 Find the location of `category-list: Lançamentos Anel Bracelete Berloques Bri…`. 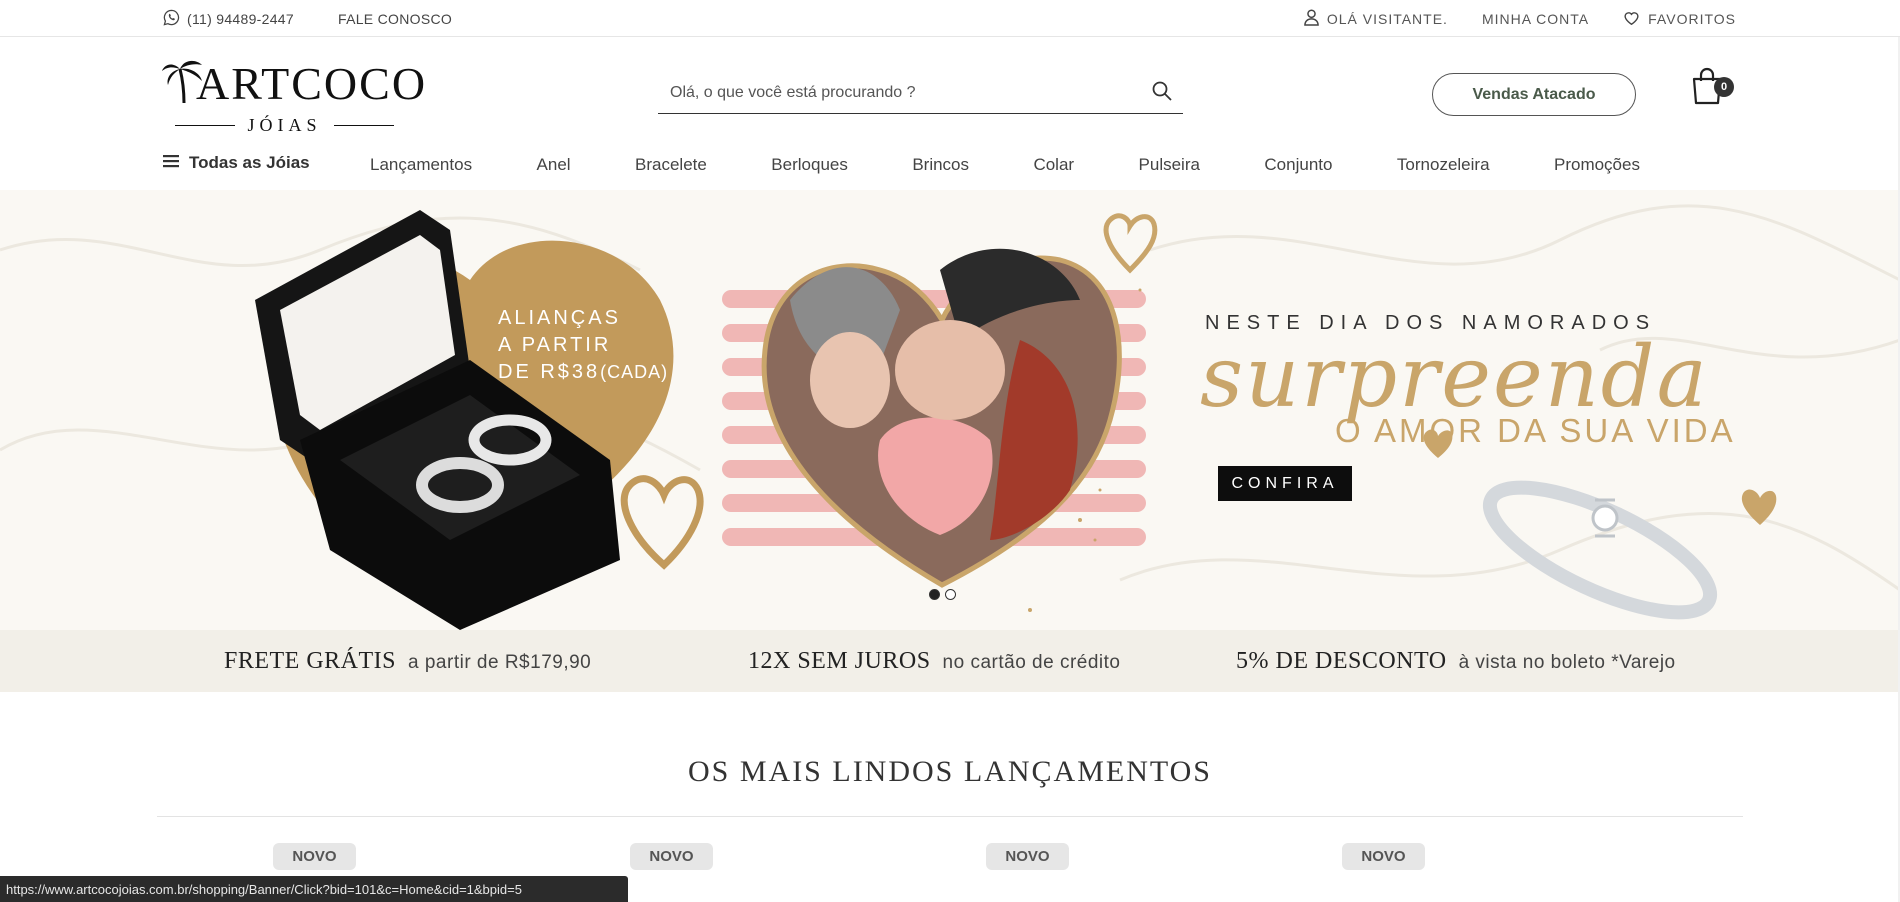

category-list: Lançamentos Anel Bracelete Berloques Bri… is located at coordinates (1005, 165).